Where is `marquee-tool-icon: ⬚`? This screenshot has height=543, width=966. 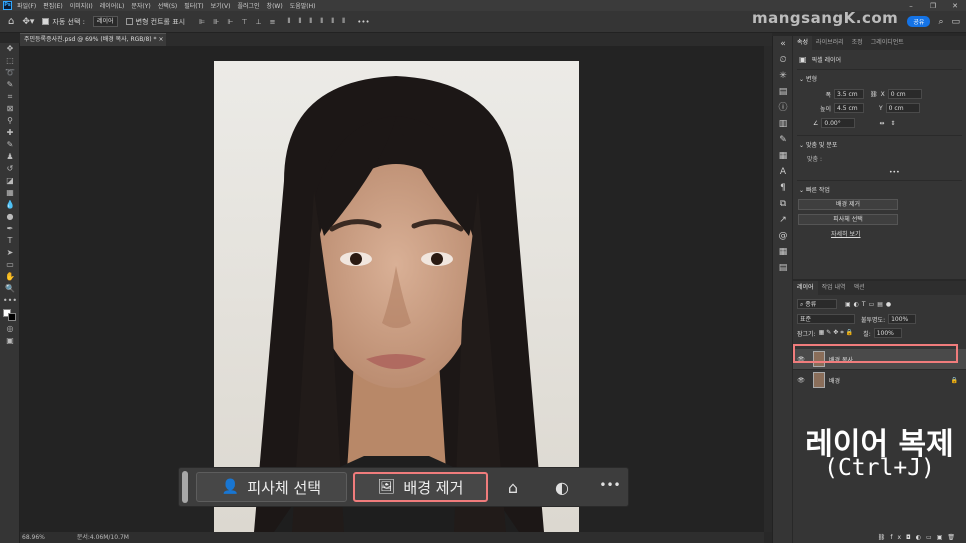 marquee-tool-icon: ⬚ is located at coordinates (10, 61).